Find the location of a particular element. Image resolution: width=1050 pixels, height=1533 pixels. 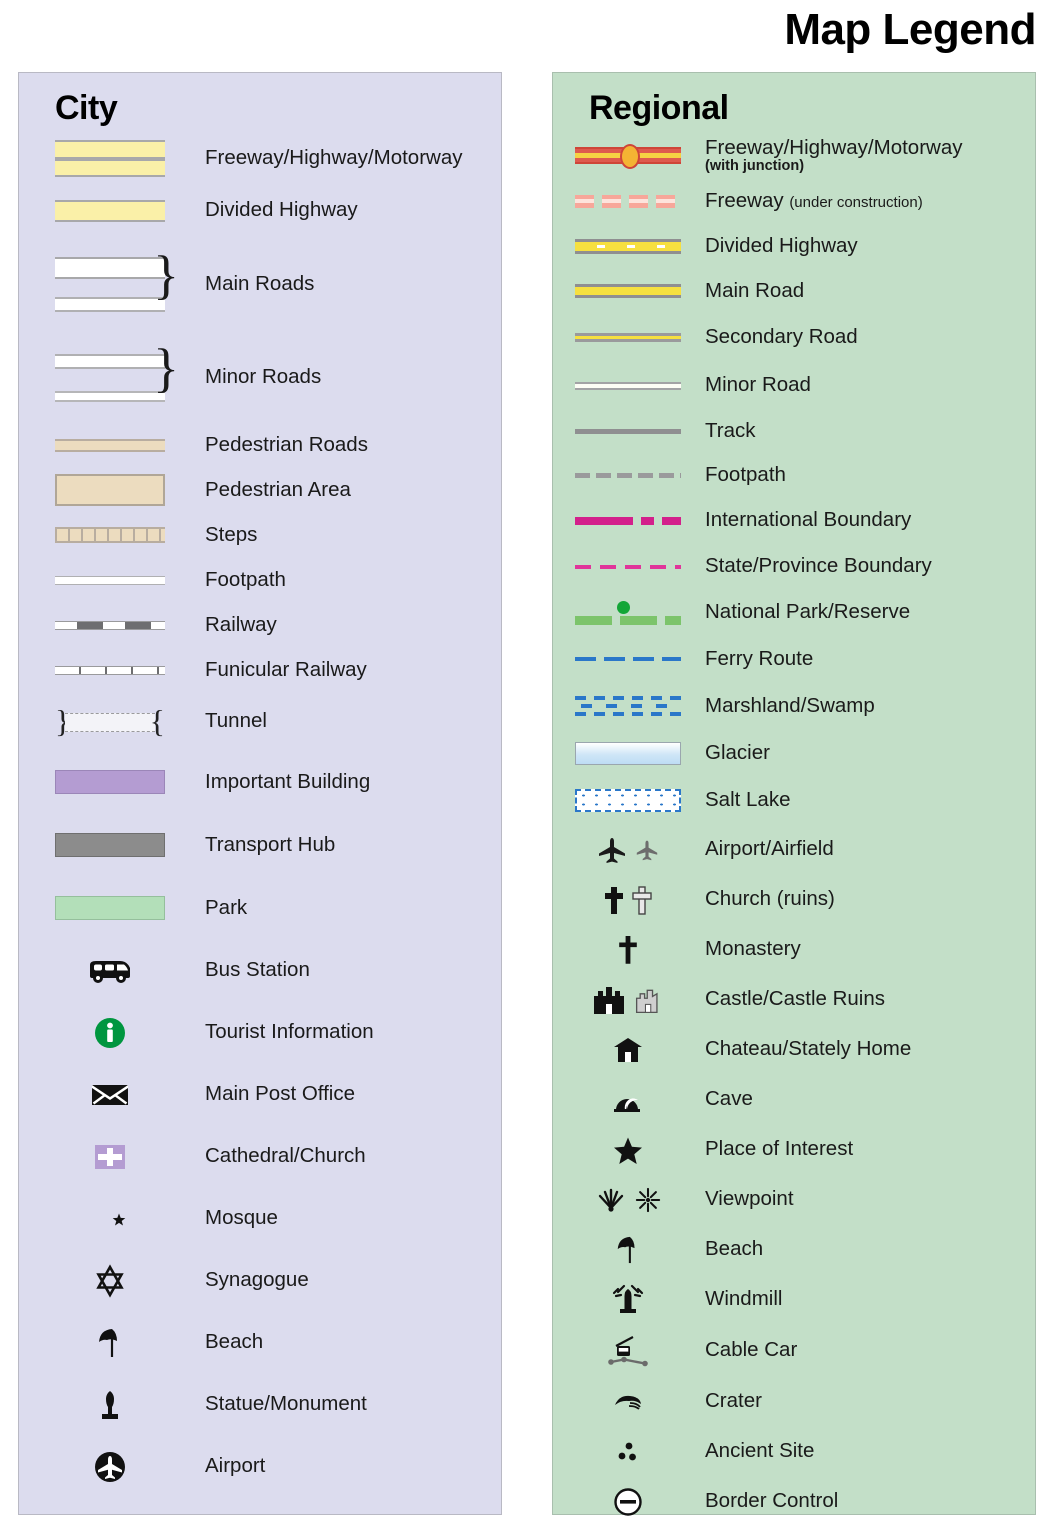

list-item: Place of Interest is located at coordinates (794, 1150).